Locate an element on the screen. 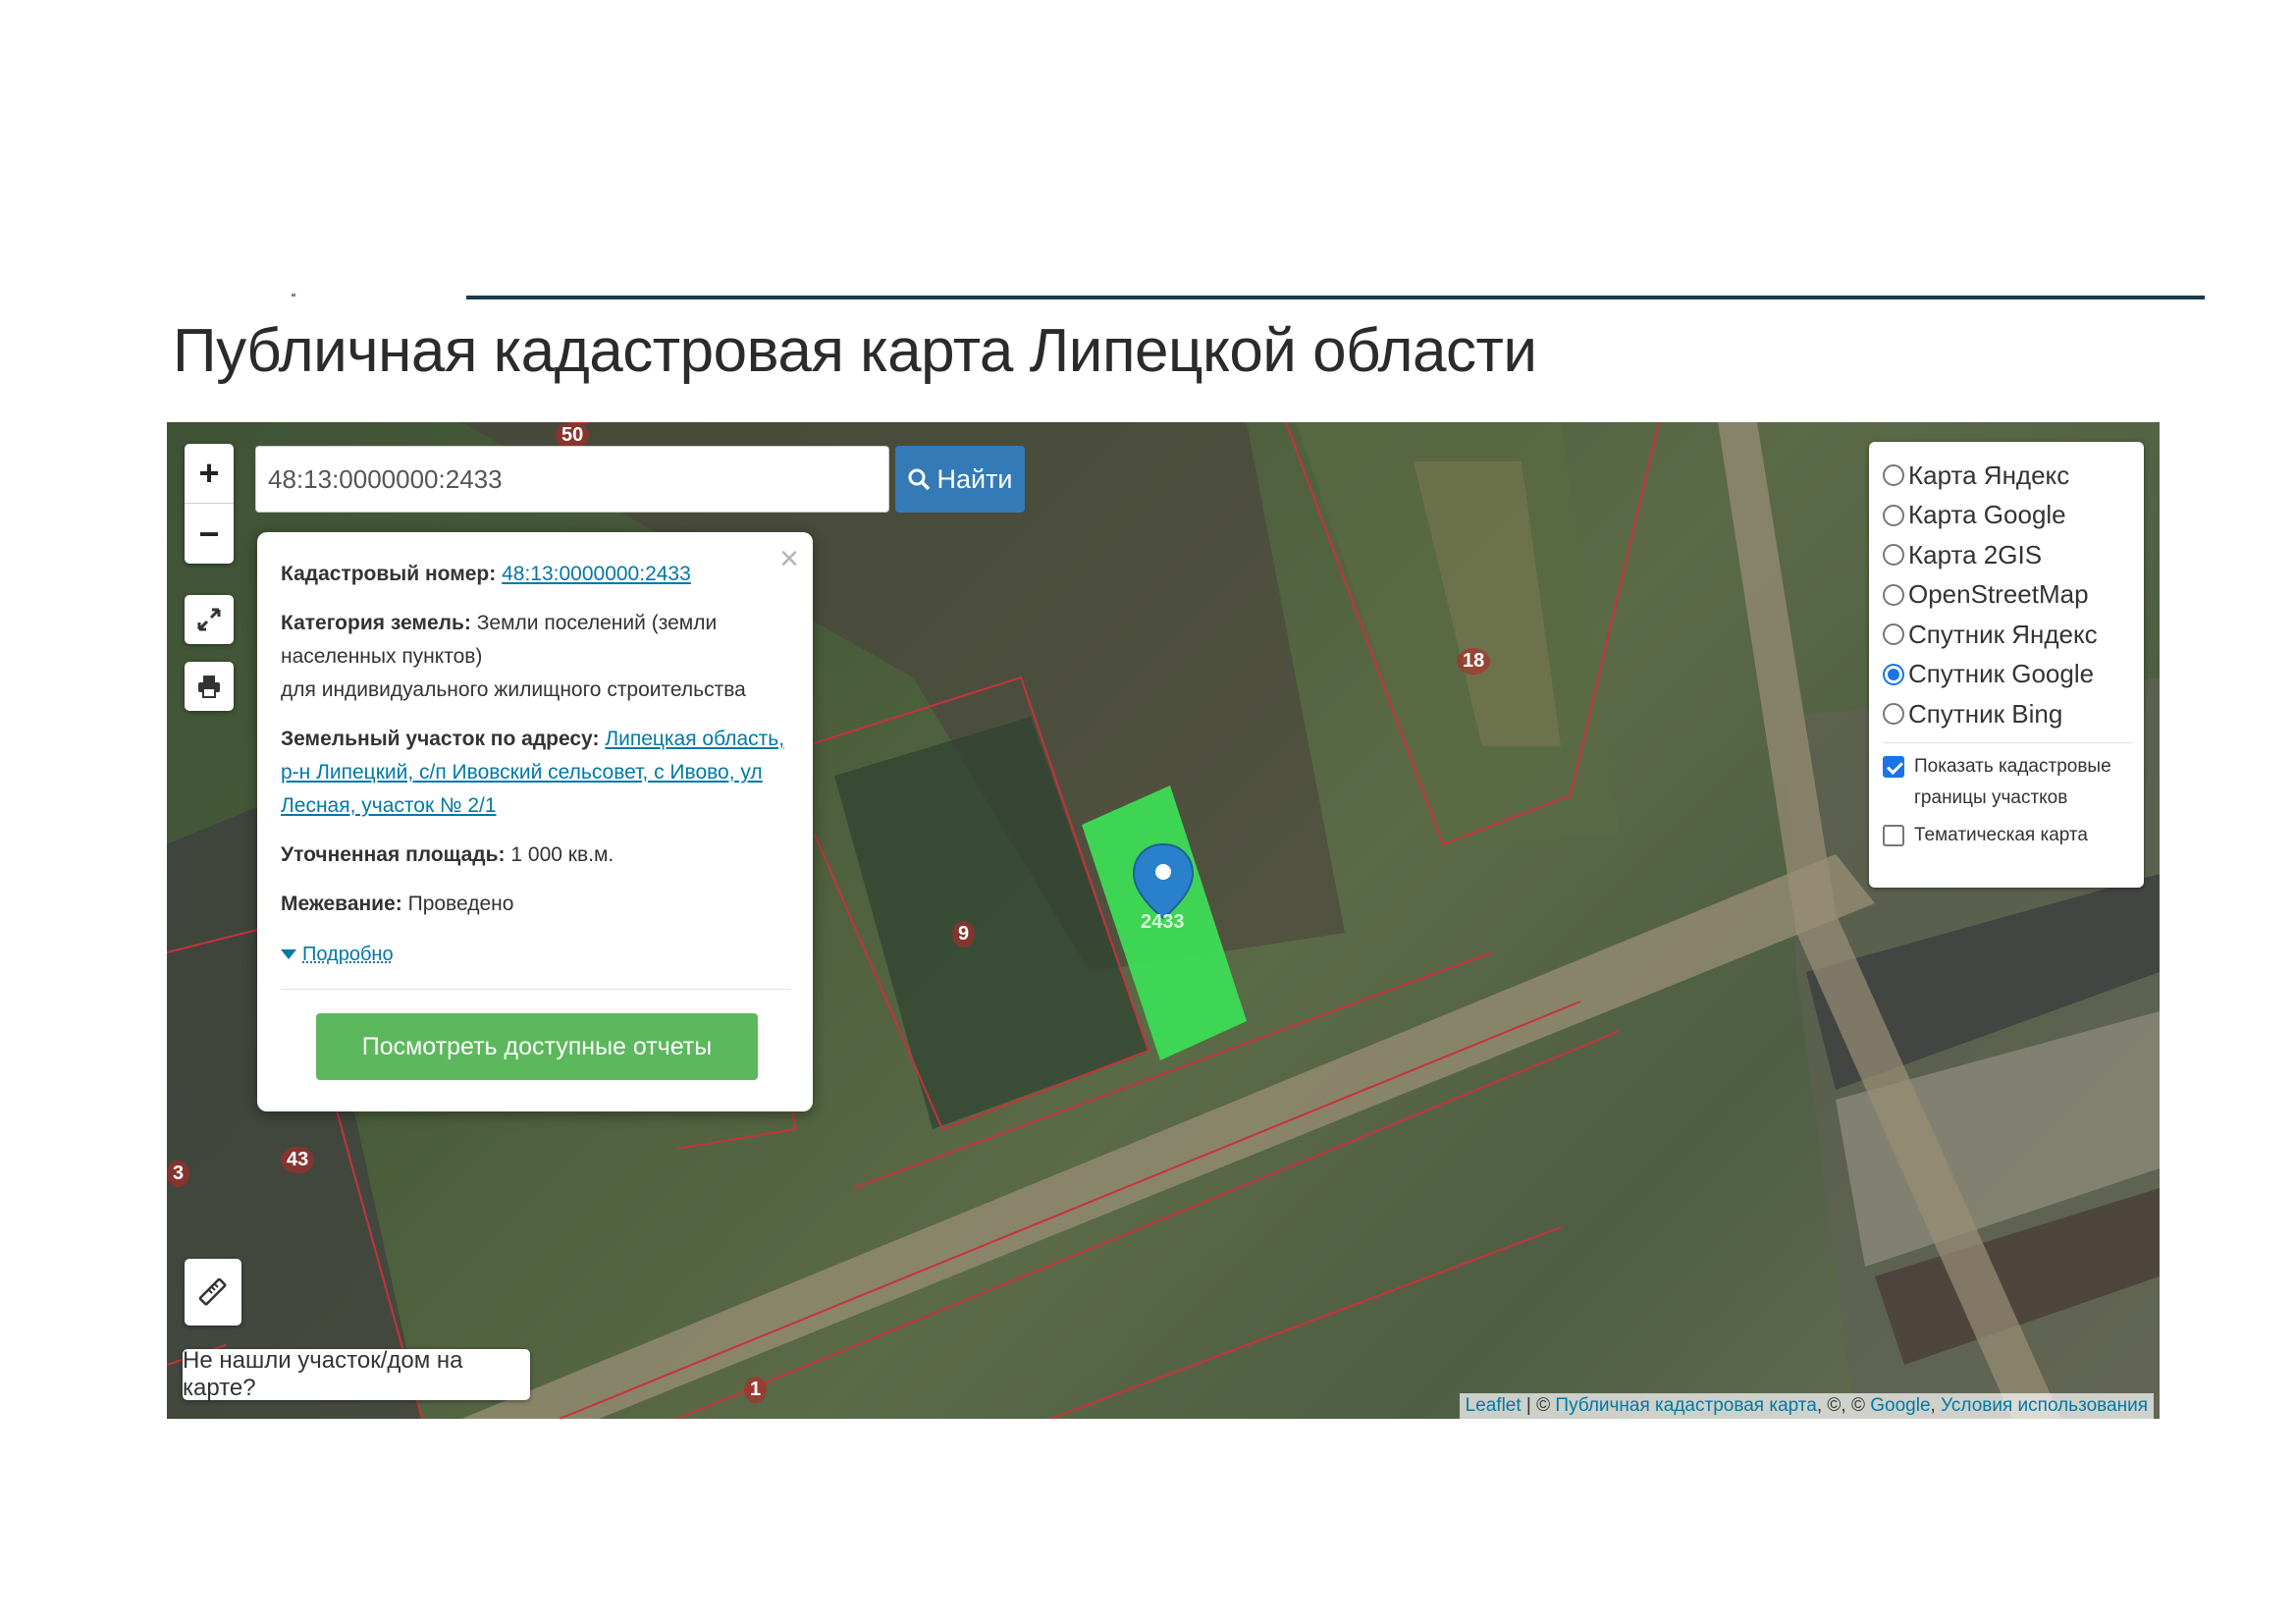  cadastral-search-input is located at coordinates (572, 479).